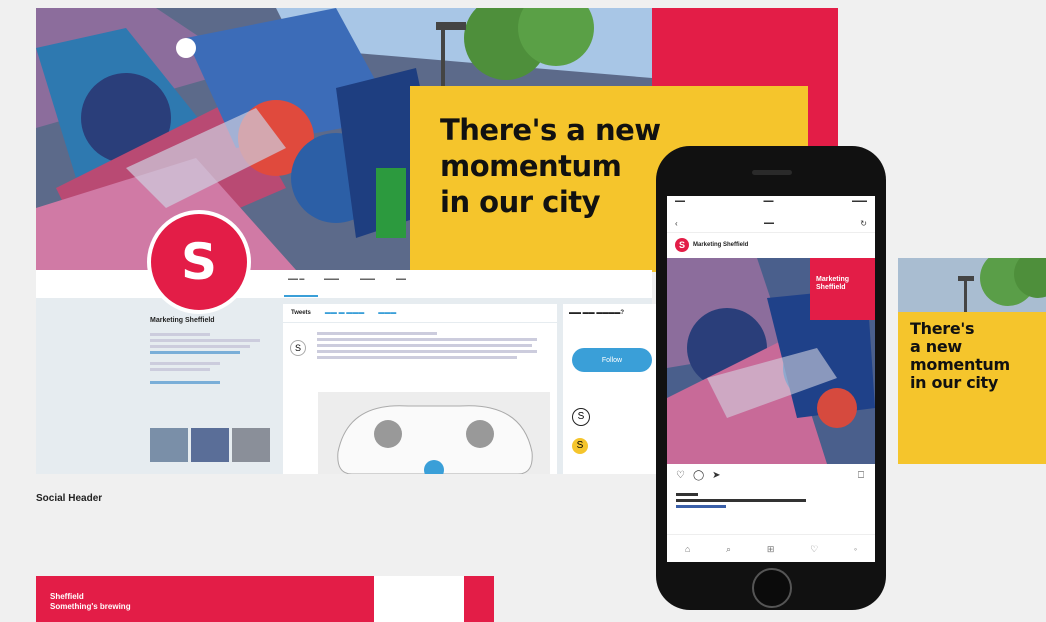 The height and width of the screenshot is (622, 1046). Describe the element at coordinates (199, 262) in the screenshot. I see `profile-logo-icon: S` at that location.